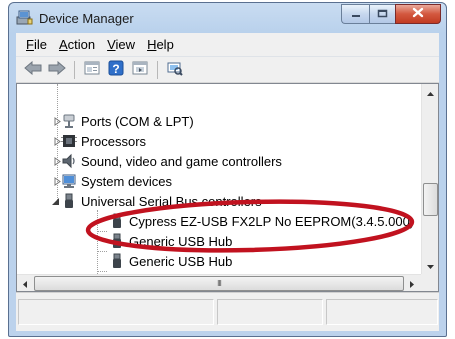 The image size is (455, 339). I want to click on status-bar, so click(227, 311).